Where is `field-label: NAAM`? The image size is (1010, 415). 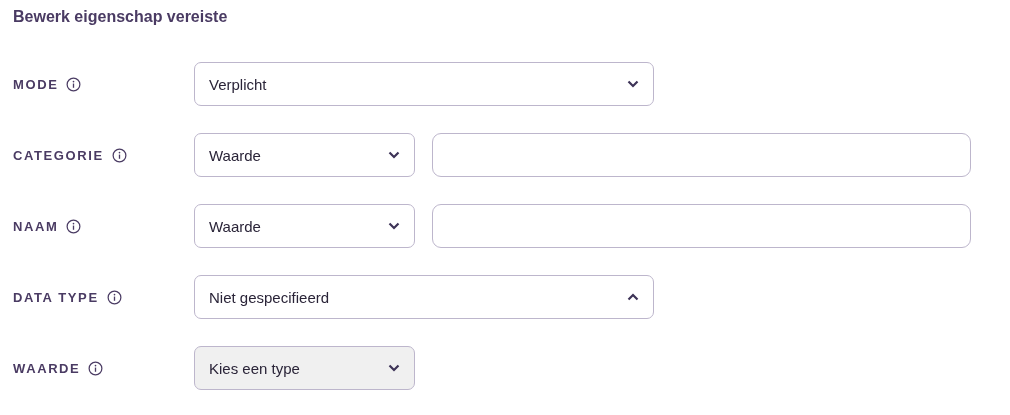 field-label: NAAM is located at coordinates (36, 226).